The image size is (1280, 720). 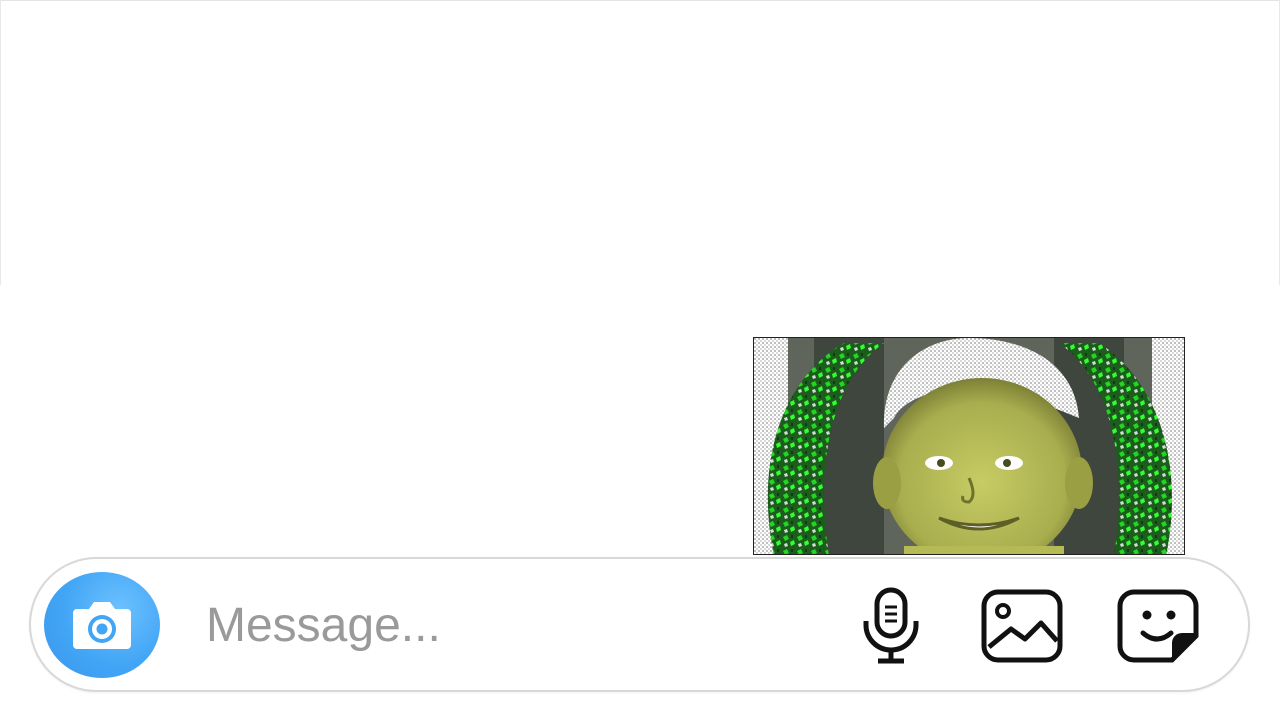 What do you see at coordinates (640, 0) in the screenshot?
I see `top-divider` at bounding box center [640, 0].